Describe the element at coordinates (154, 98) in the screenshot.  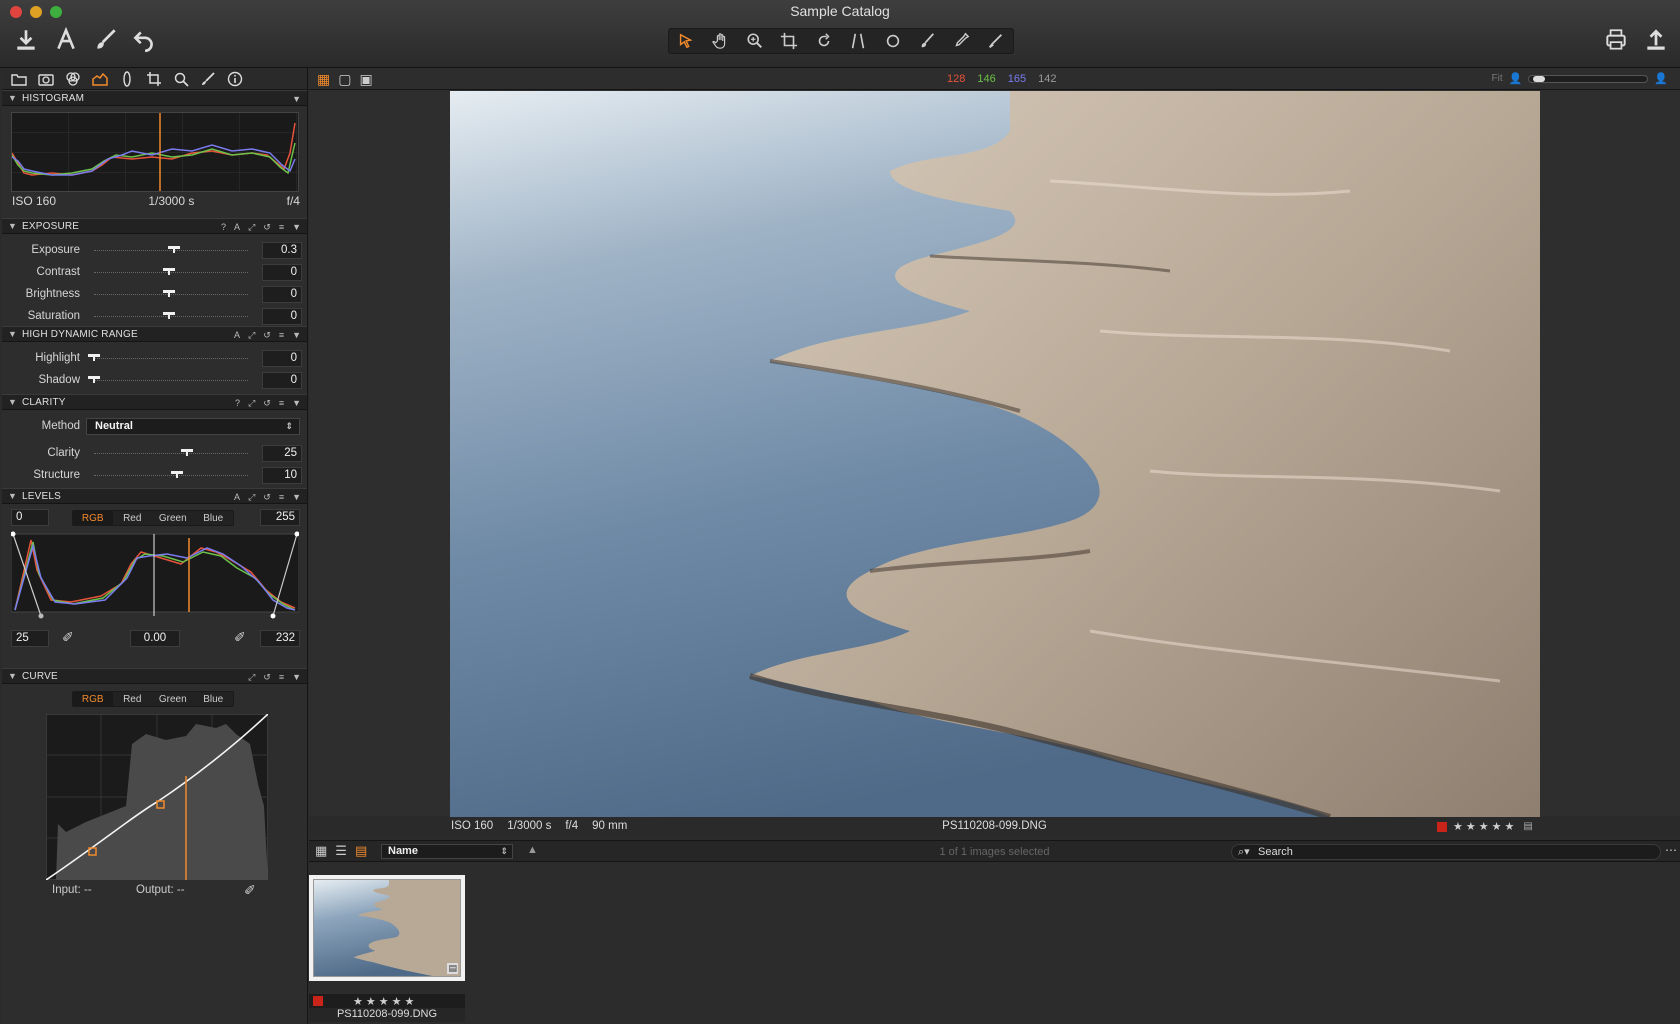
I see `histogram-header: ▼ HISTOGRAM ▼` at that location.